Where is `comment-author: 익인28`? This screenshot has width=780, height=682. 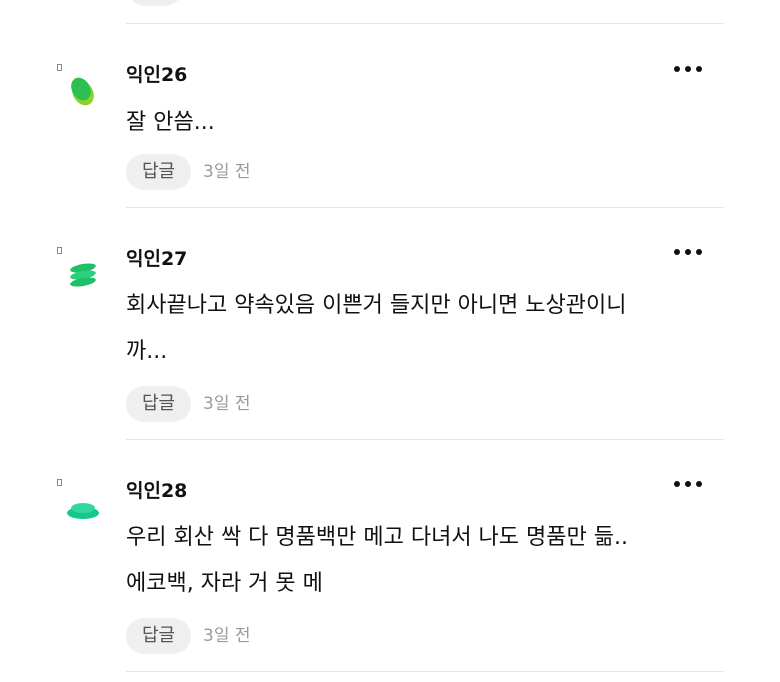 comment-author: 익인28 is located at coordinates (157, 491).